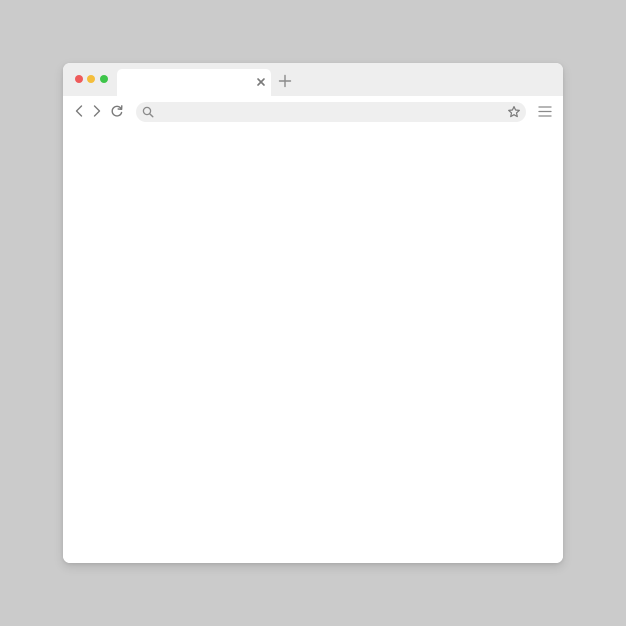 The height and width of the screenshot is (626, 626). I want to click on navigation-toolbar, so click(313, 111).